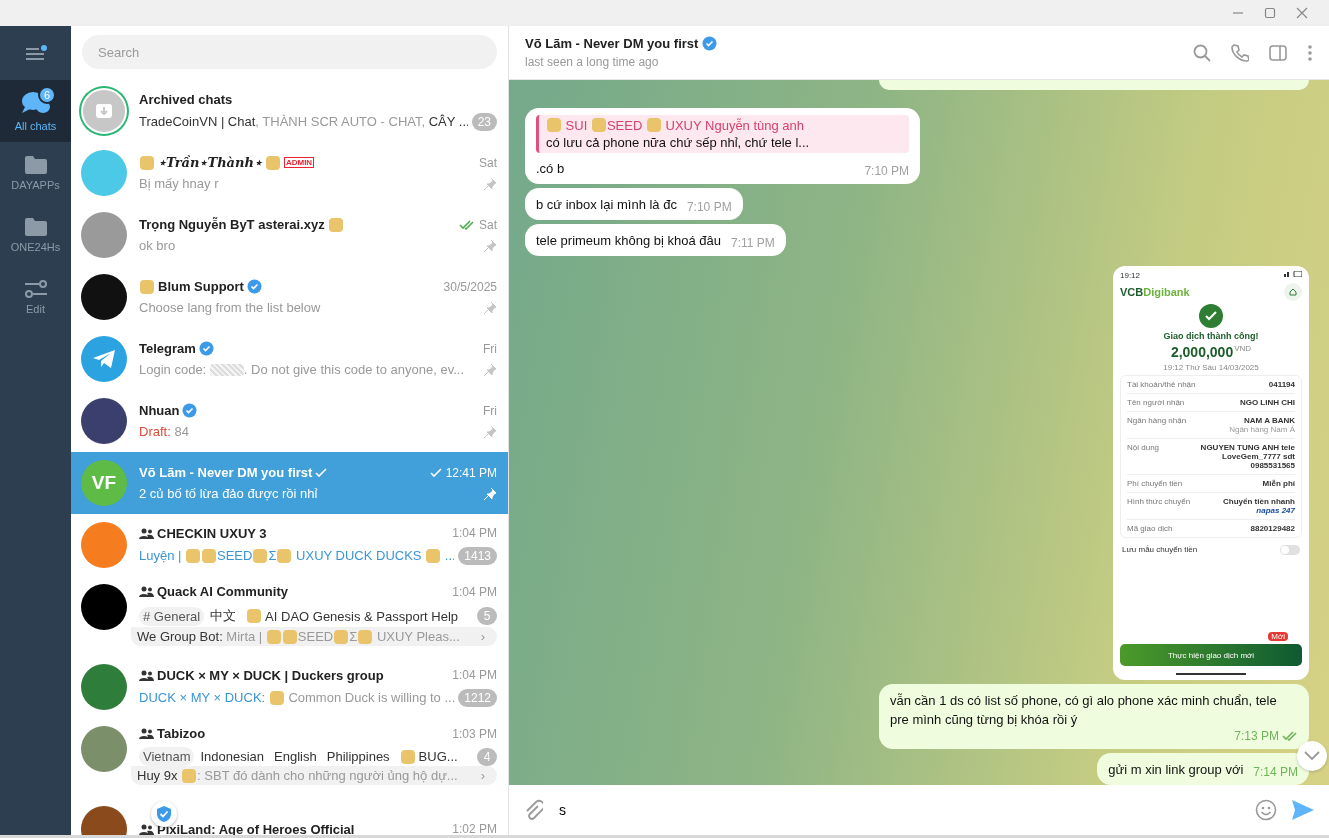 This screenshot has width=1329, height=838. Describe the element at coordinates (1303, 810) in the screenshot. I see `send-icon` at that location.